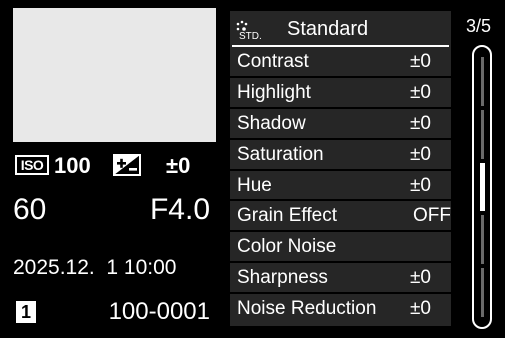  I want to click on exposure-compensation-value: ±0, so click(178, 165).